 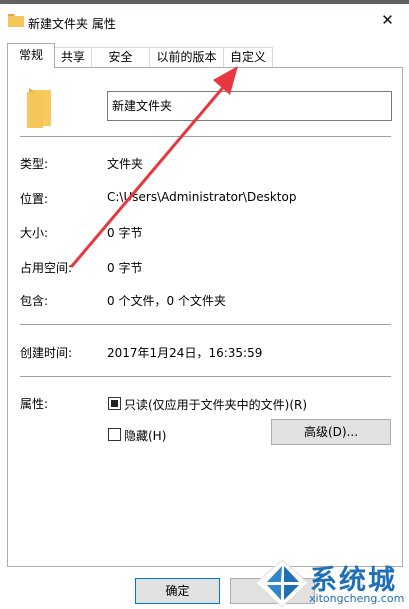 What do you see at coordinates (114, 403) in the screenshot?
I see `readonly-checkbox` at bounding box center [114, 403].